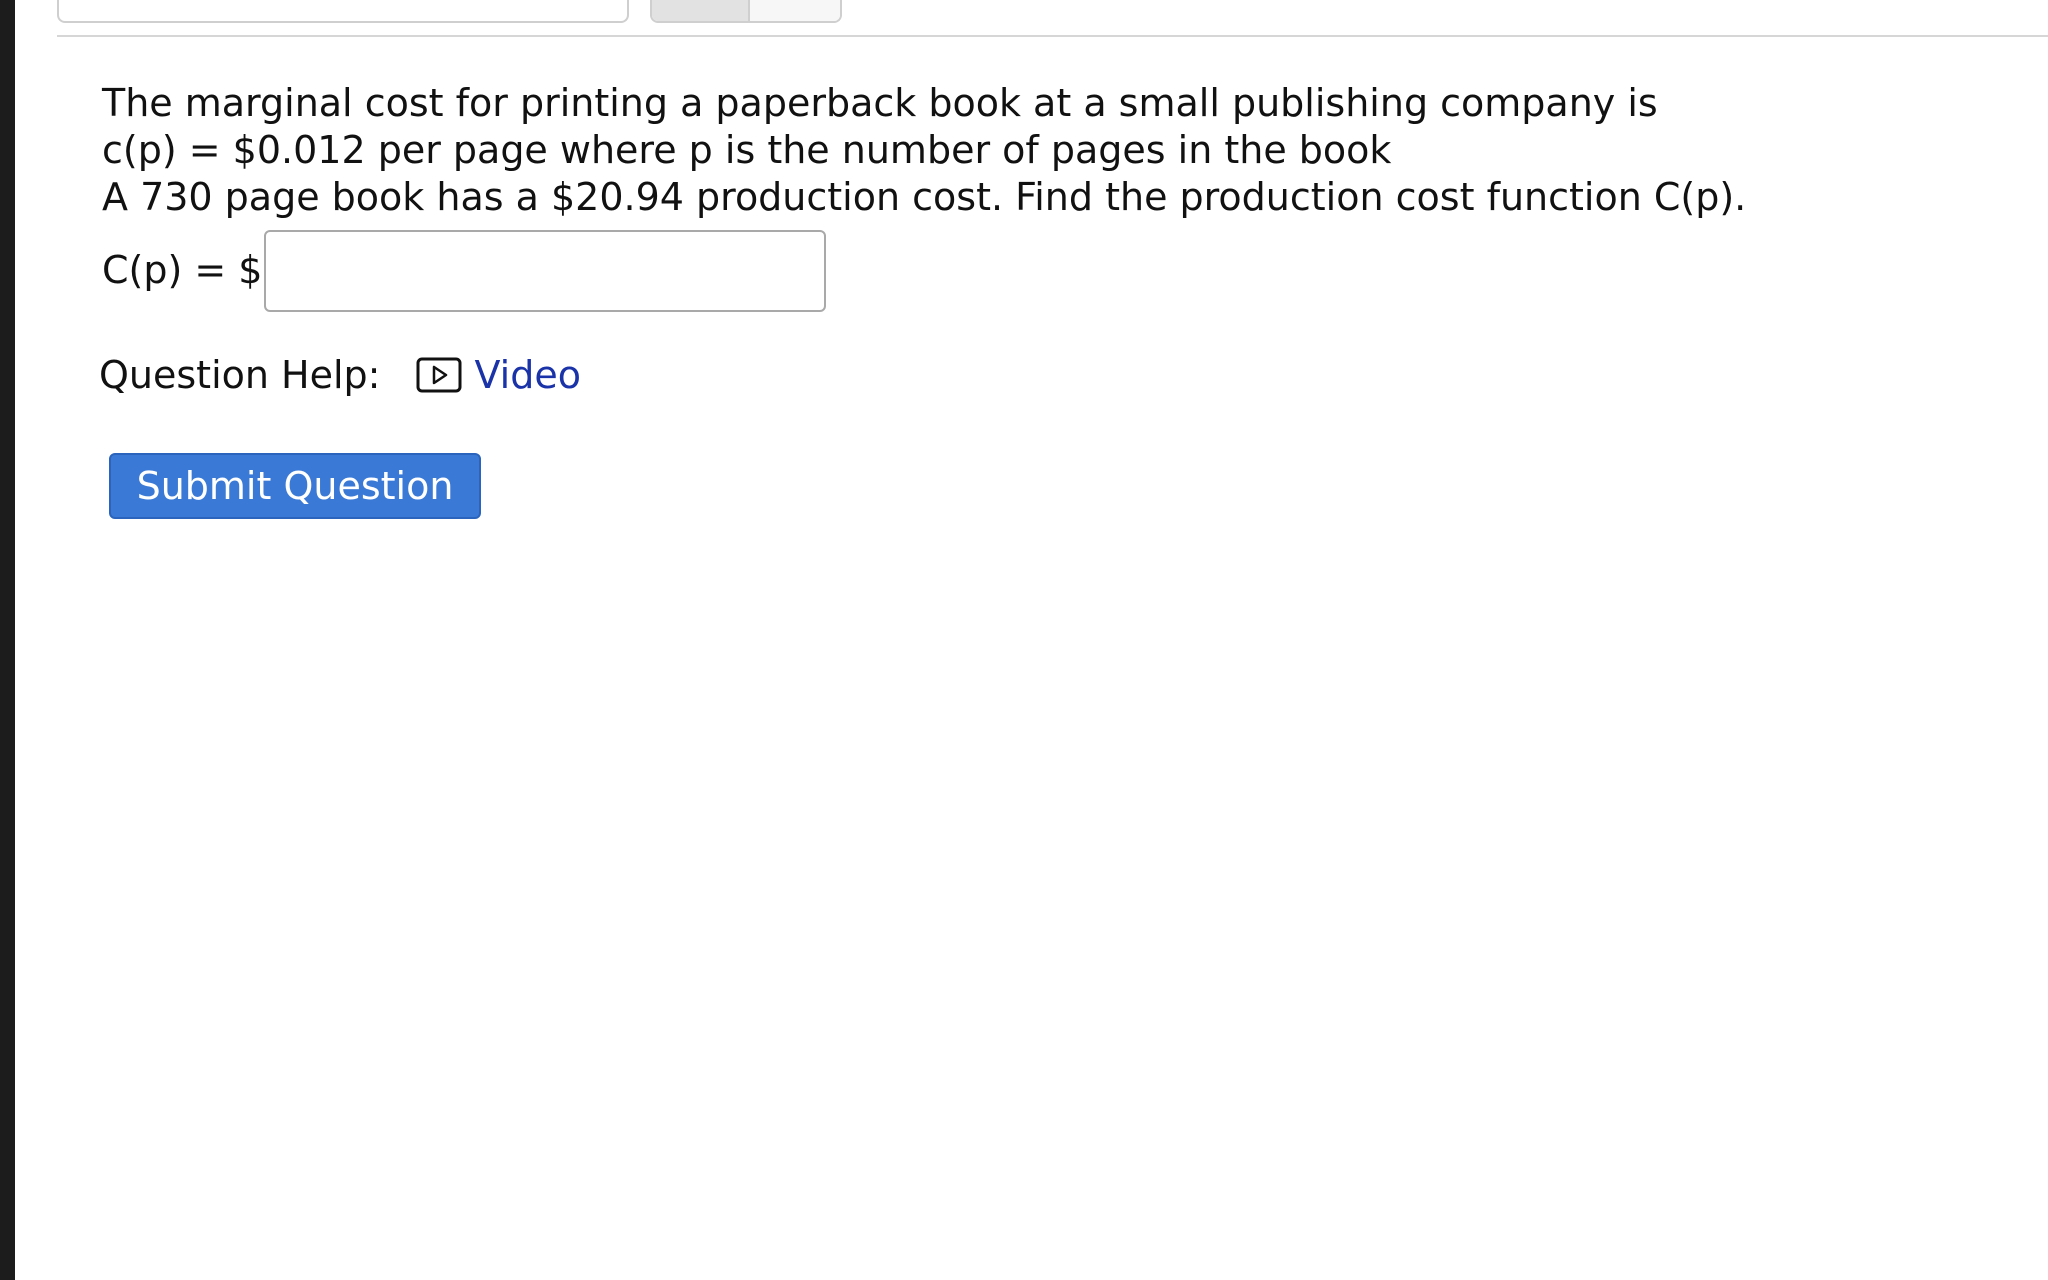  I want to click on video-link: Video, so click(498, 375).